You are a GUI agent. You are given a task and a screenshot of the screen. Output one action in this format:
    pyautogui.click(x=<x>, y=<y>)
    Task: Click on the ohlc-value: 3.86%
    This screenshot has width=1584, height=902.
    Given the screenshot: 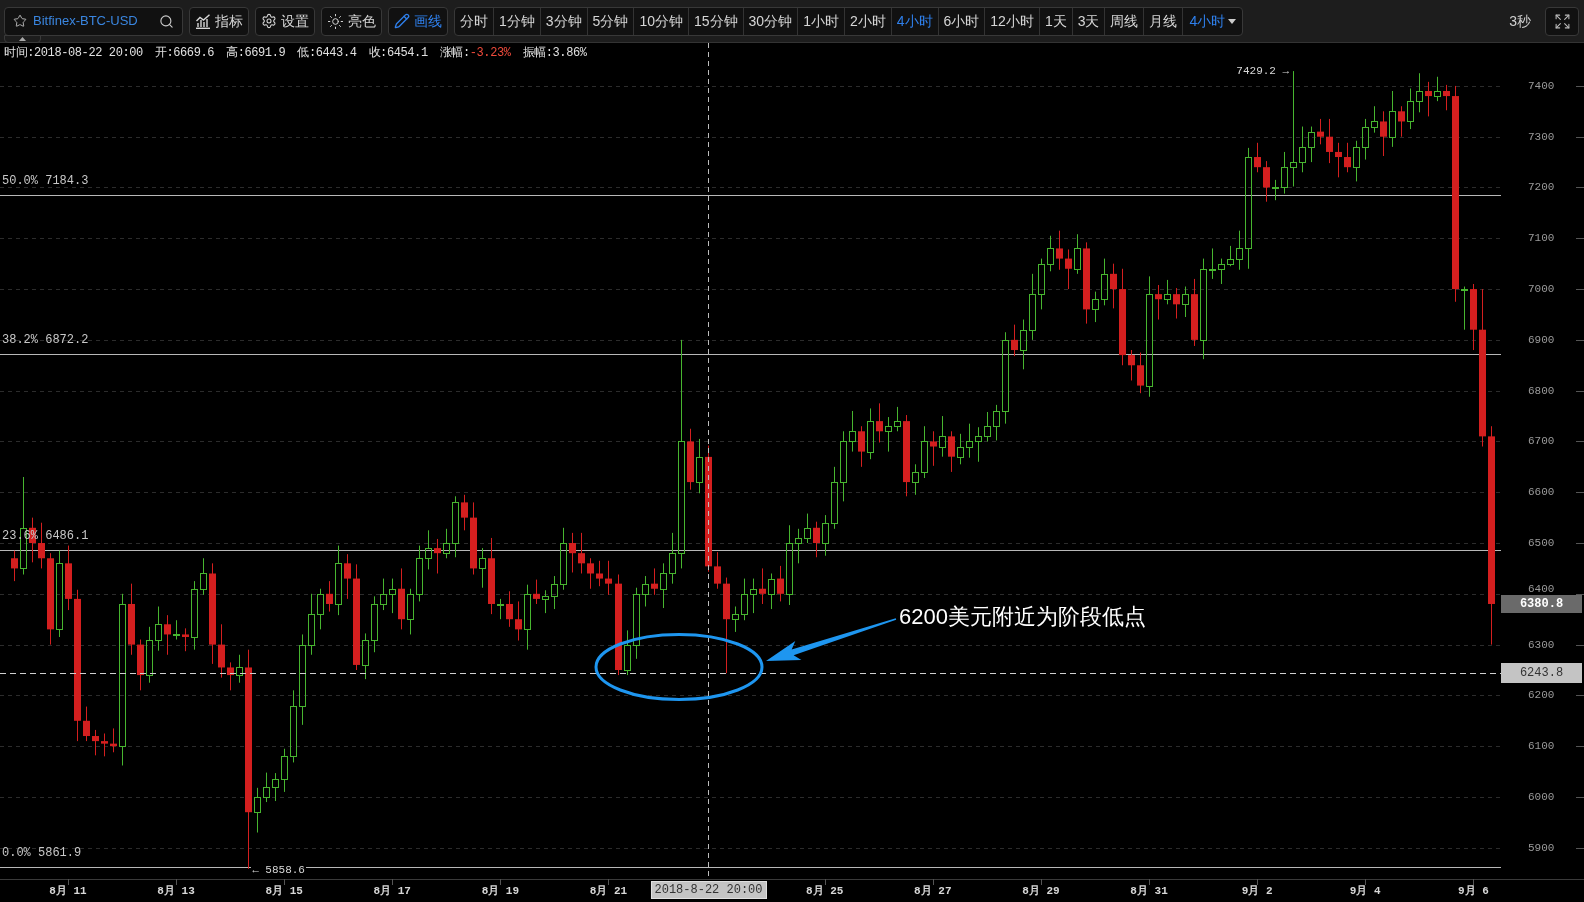 What is the action you would take?
    pyautogui.click(x=569, y=53)
    